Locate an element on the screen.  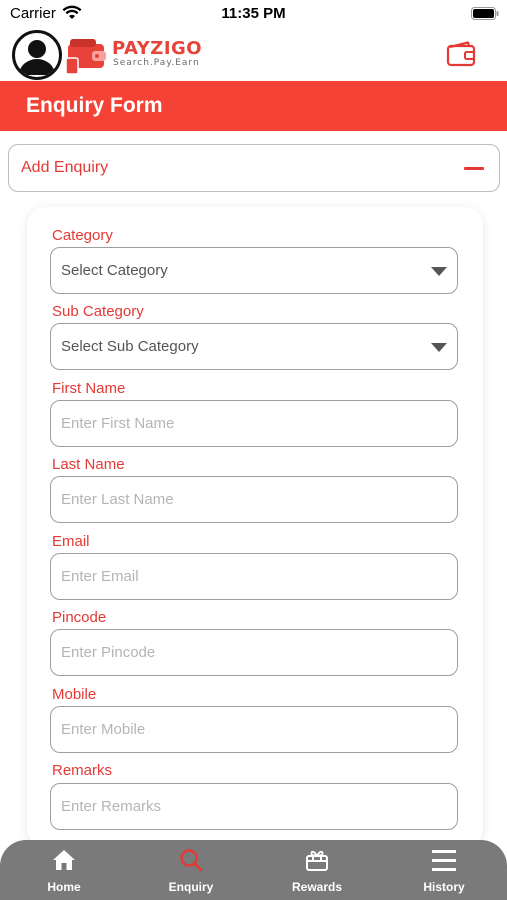
status-bar: Carrier 11:35 PM is located at coordinates (253, 14).